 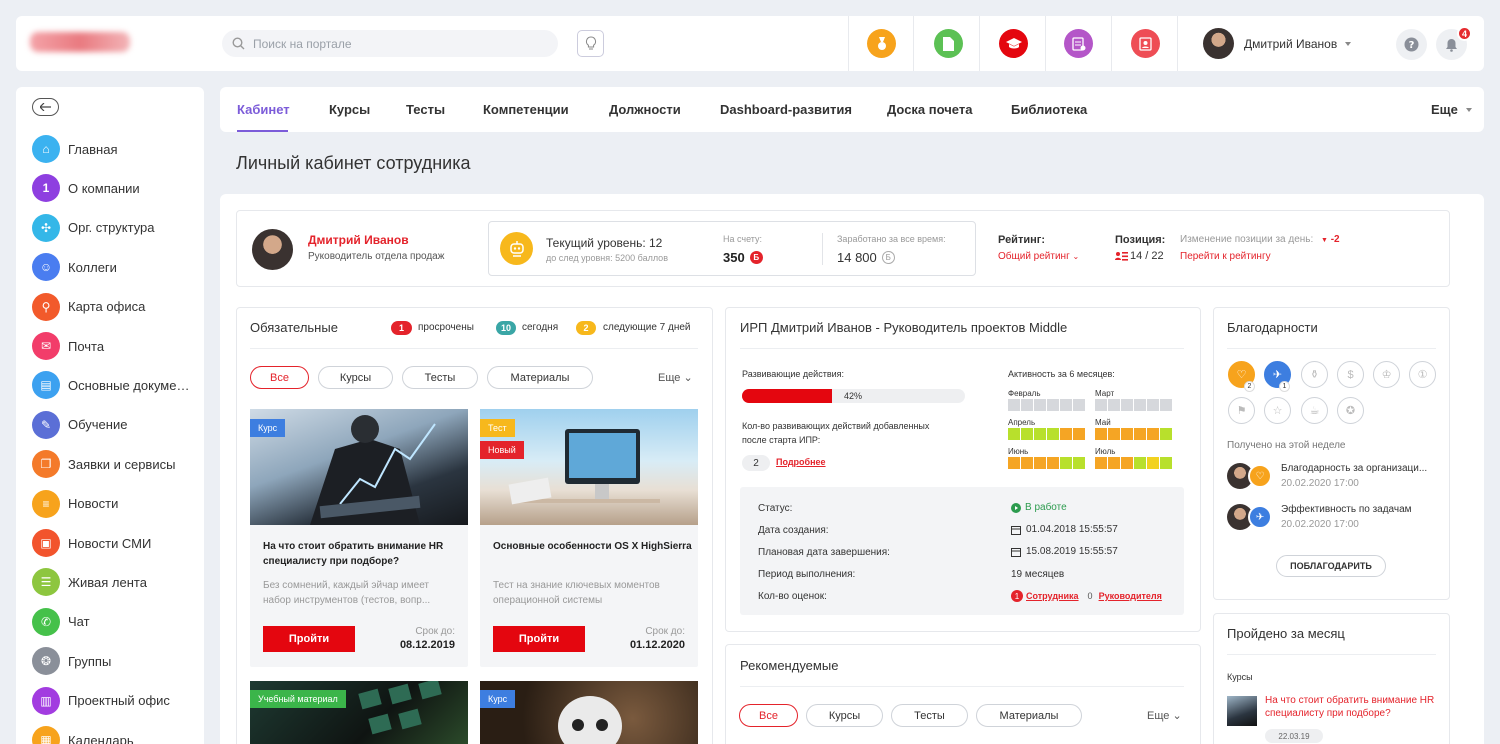 I want to click on sidebar-item: ✆ Чат, so click(x=112, y=621).